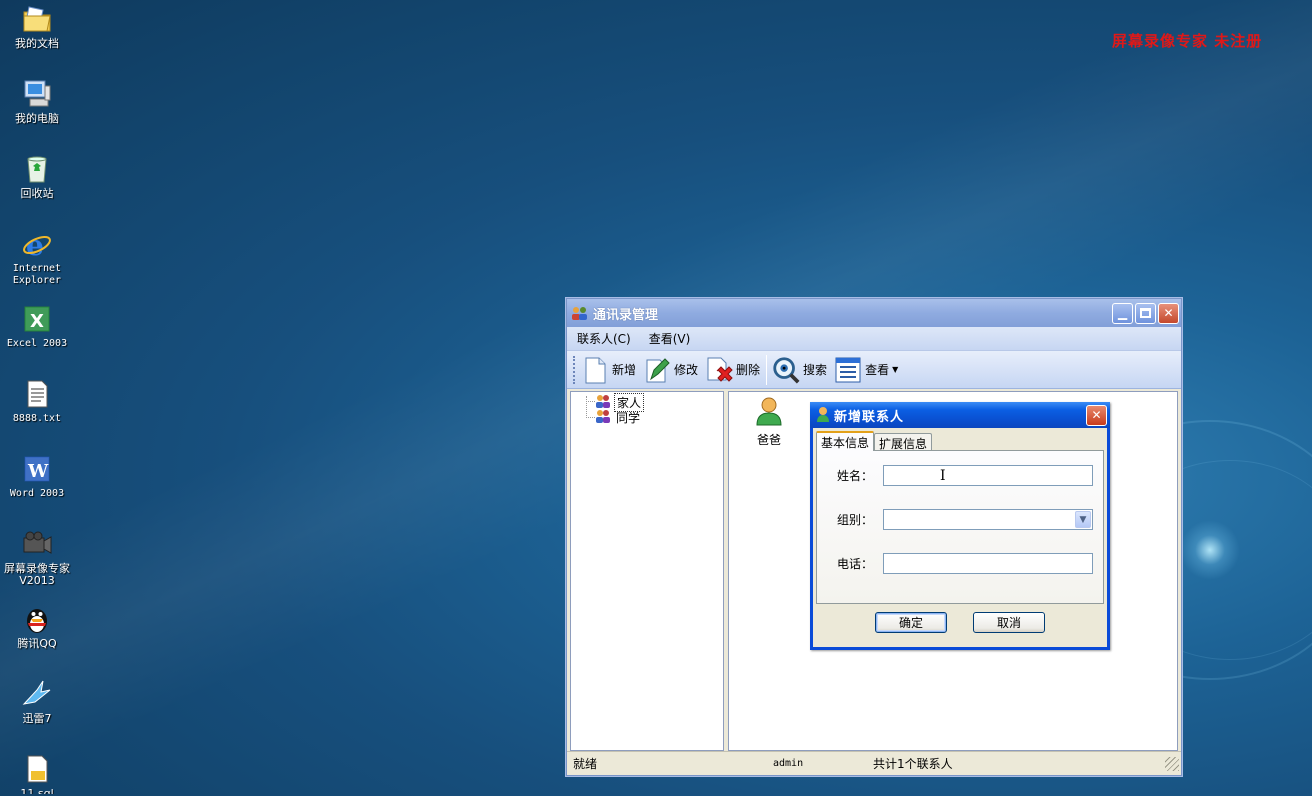 Image resolution: width=1312 pixels, height=796 pixels. What do you see at coordinates (37, 544) in the screenshot?
I see `screen-recorder-icon` at bounding box center [37, 544].